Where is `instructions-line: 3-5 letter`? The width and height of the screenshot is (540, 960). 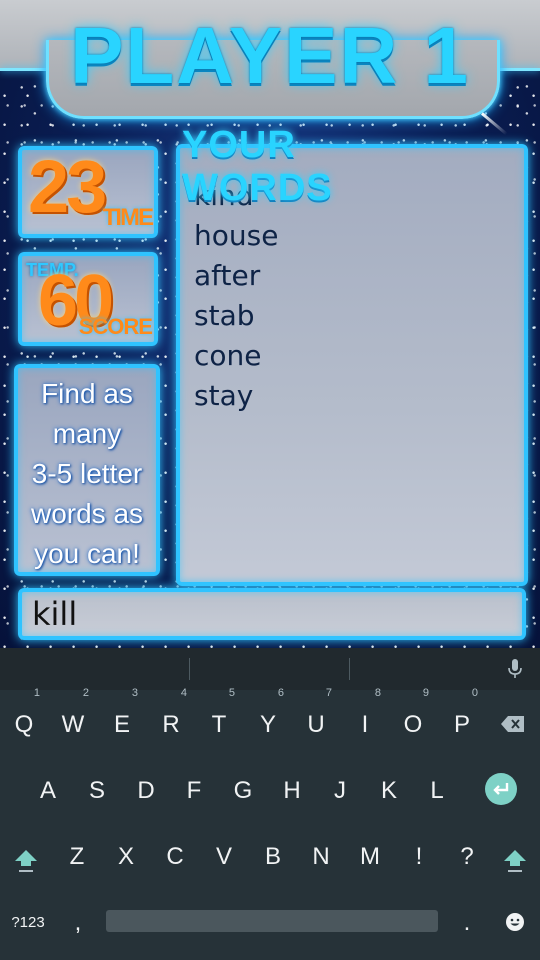 instructions-line: 3-5 letter is located at coordinates (87, 473).